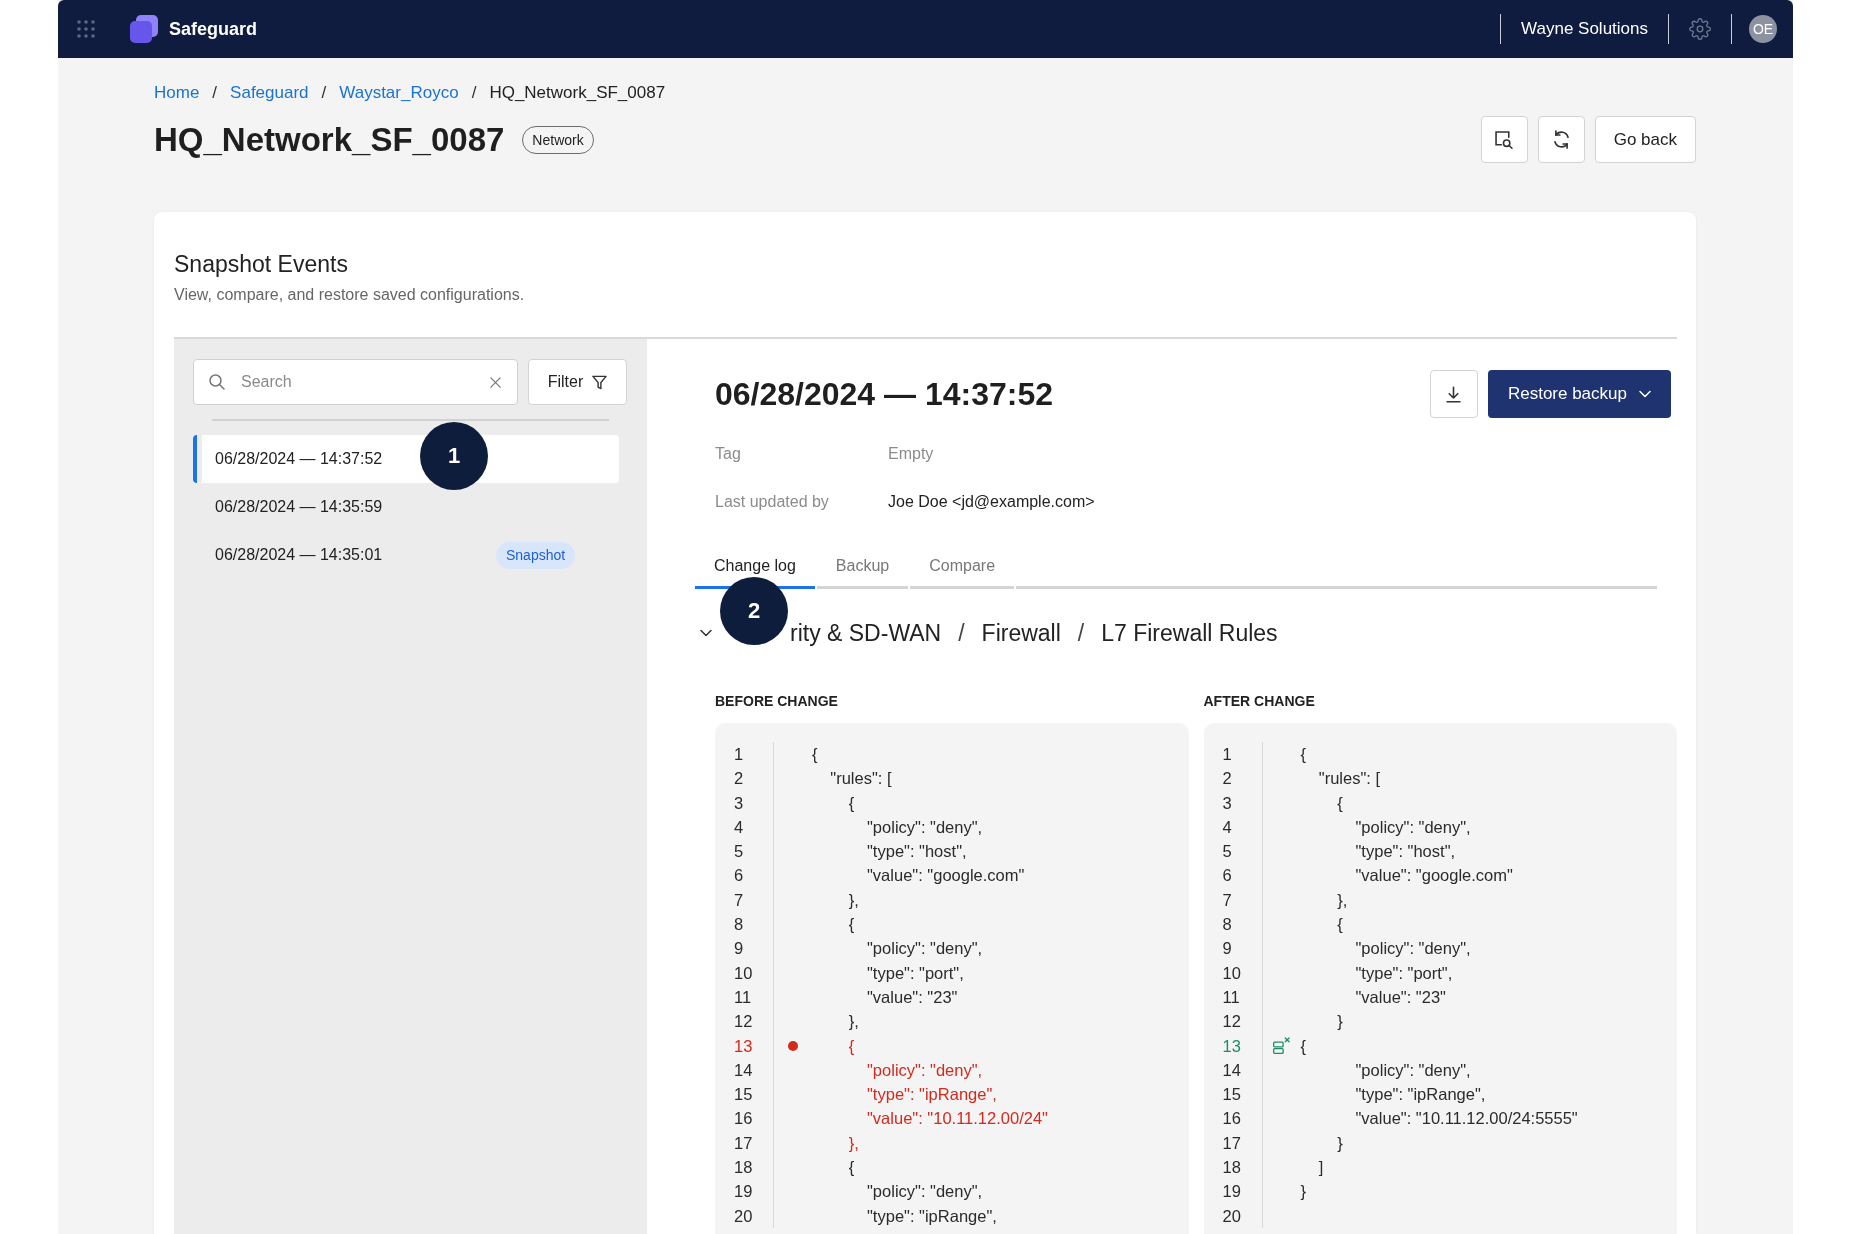 The width and height of the screenshot is (1851, 1234). I want to click on line-number: 11, so click(743, 996).